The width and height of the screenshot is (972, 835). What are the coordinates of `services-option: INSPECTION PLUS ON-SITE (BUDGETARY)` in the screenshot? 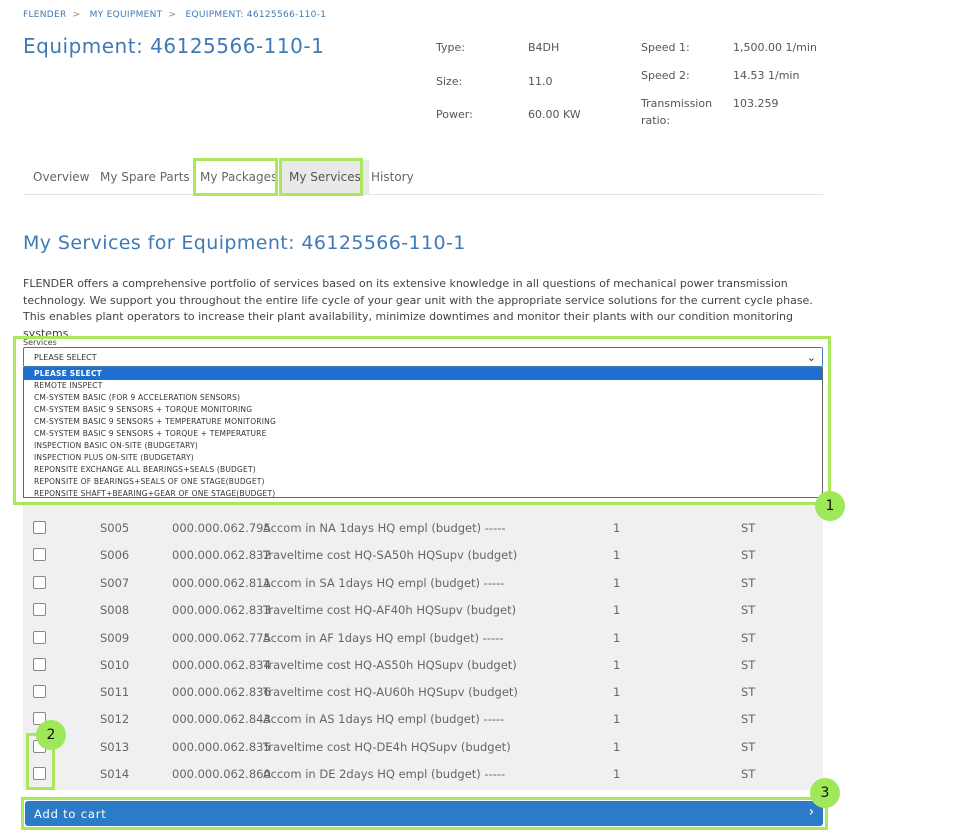 It's located at (423, 458).